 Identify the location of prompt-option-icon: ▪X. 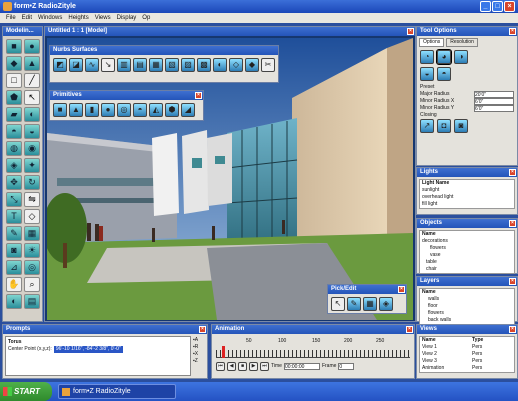
(200, 354).